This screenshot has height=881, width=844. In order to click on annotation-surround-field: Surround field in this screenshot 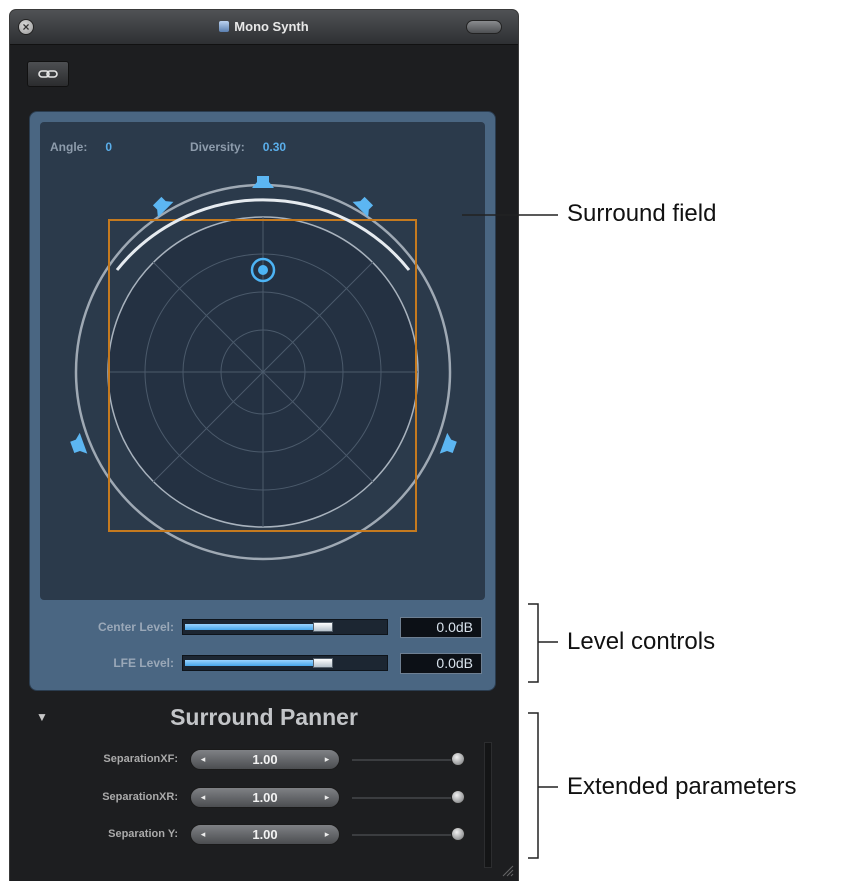, I will do `click(642, 213)`.